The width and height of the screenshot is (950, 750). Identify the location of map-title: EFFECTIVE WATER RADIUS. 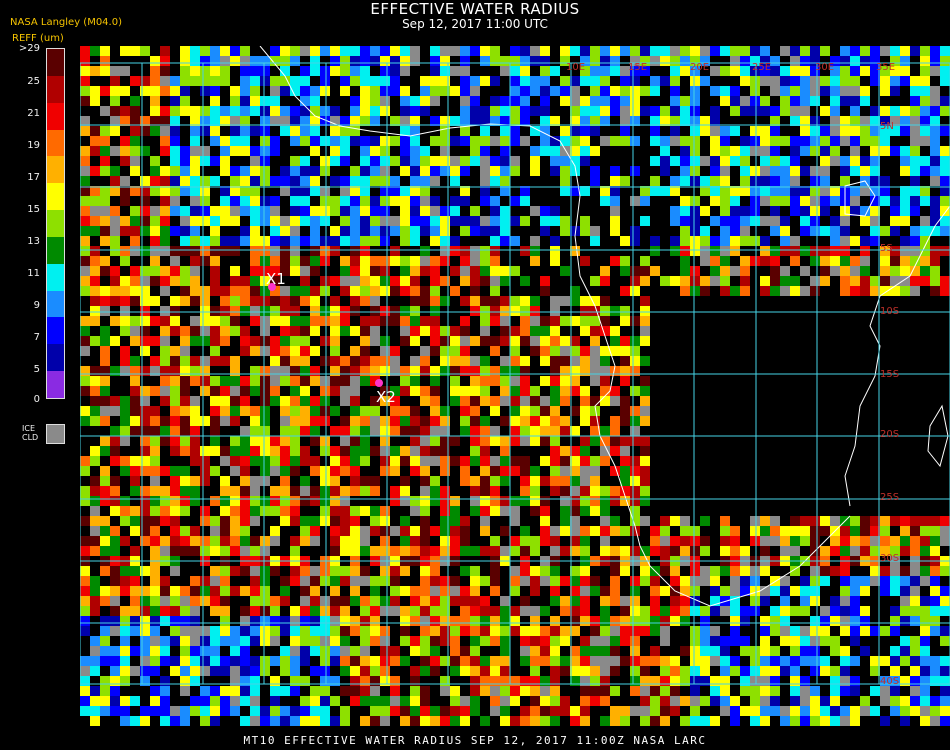
(475, 9).